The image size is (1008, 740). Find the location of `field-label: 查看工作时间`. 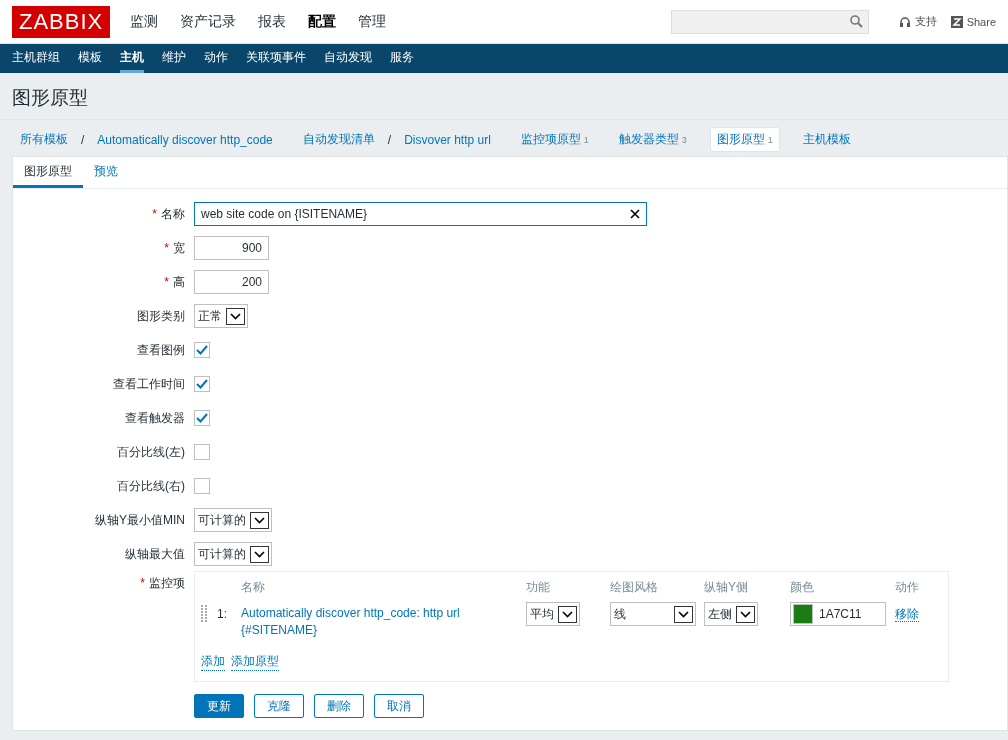

field-label: 查看工作时间 is located at coordinates (149, 383).